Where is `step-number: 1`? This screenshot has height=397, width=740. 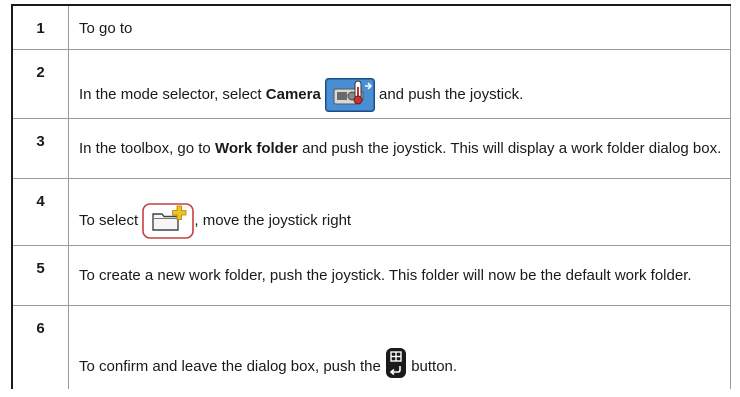 step-number: 1 is located at coordinates (40, 27).